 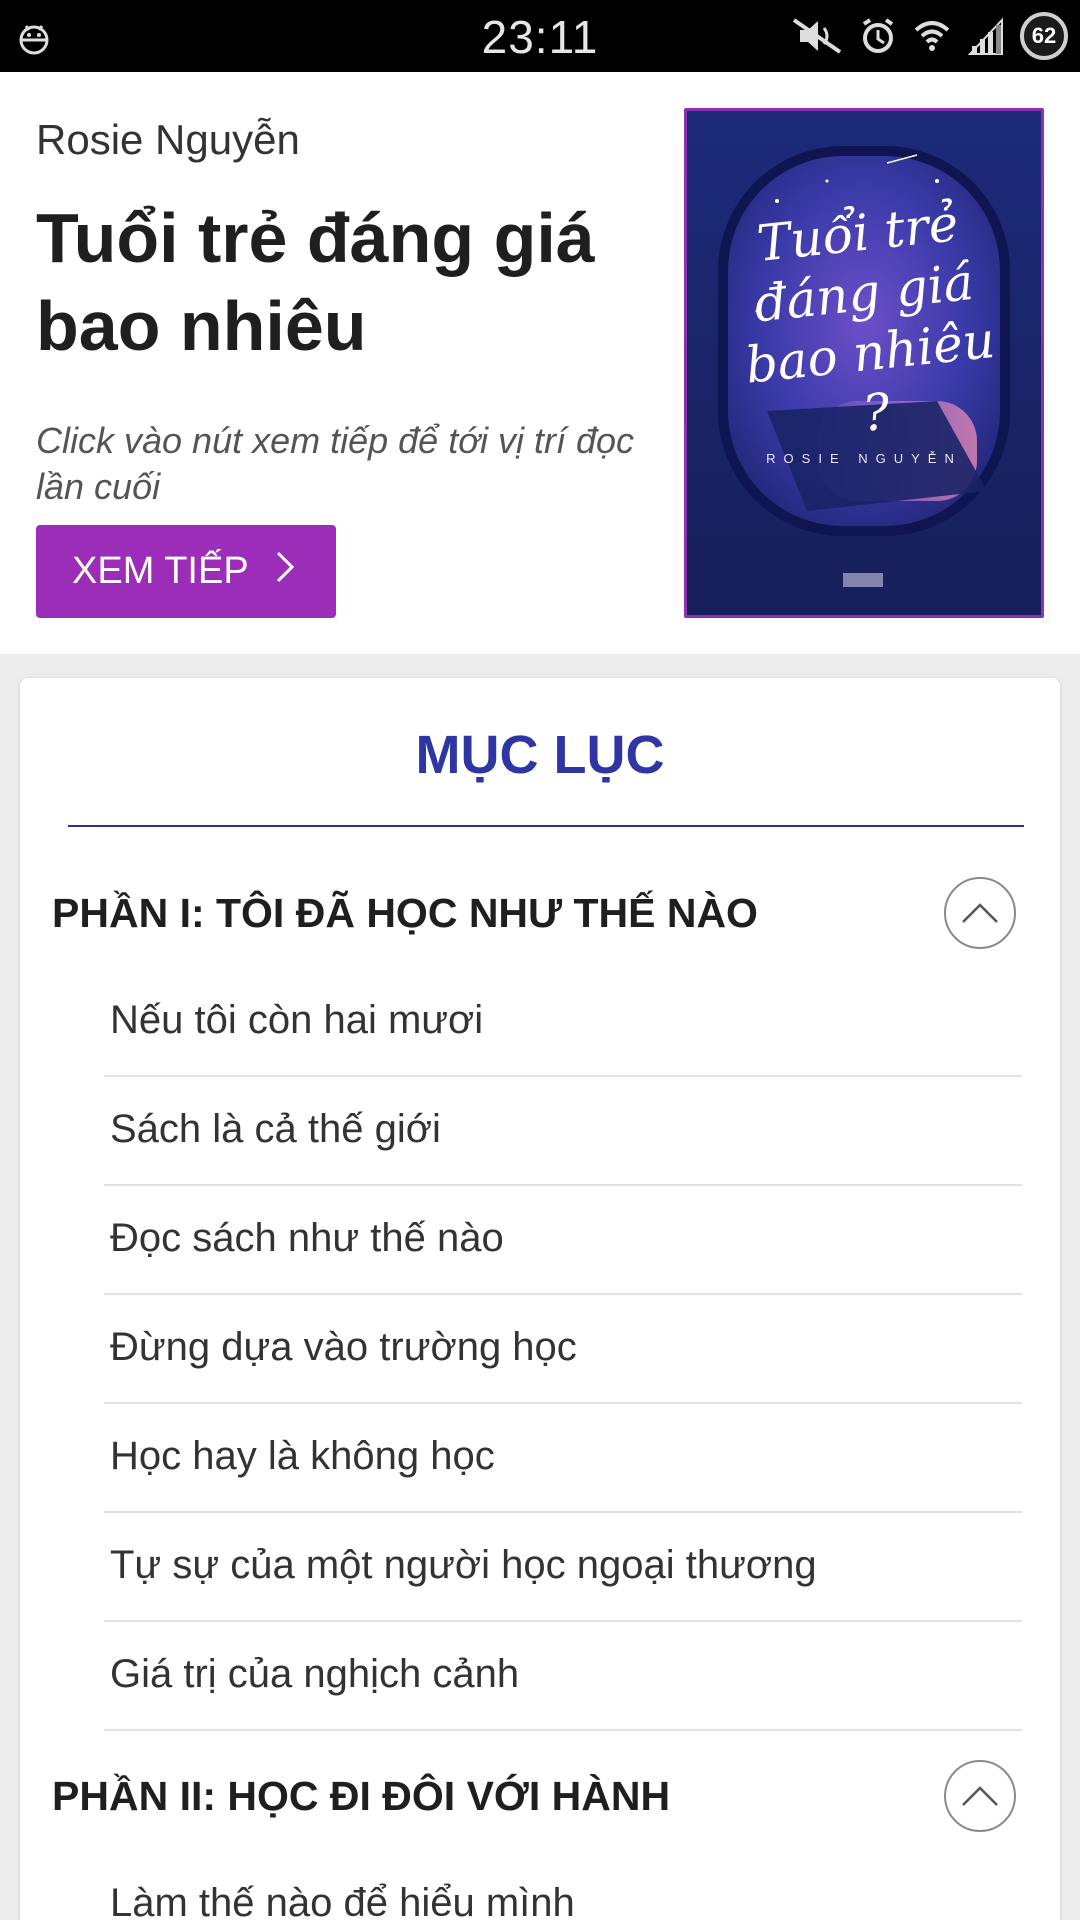 I want to click on toc-chapter: Nếu tôi còn hai mươi, so click(x=563, y=1022).